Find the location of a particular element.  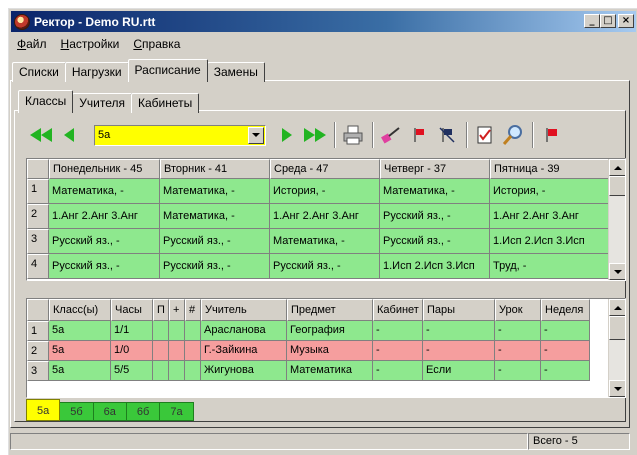

maximize-button: □ is located at coordinates (608, 21).